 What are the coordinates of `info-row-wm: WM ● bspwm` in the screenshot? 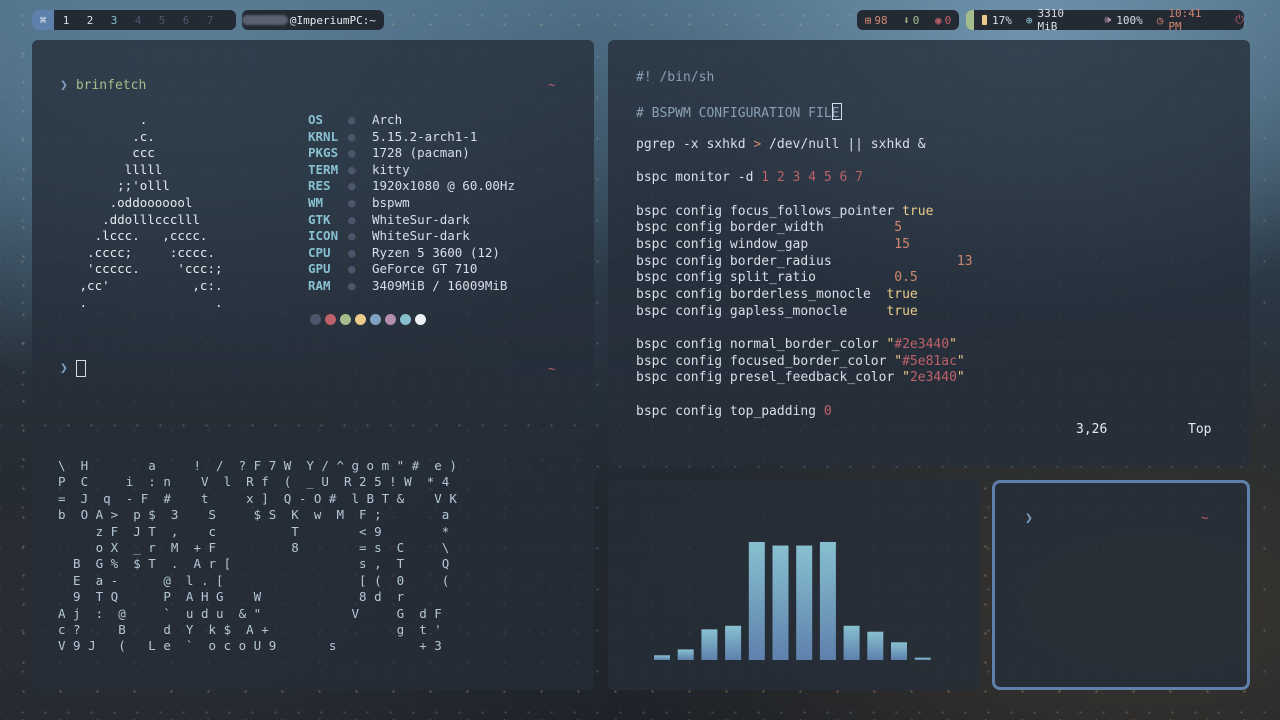 It's located at (411, 203).